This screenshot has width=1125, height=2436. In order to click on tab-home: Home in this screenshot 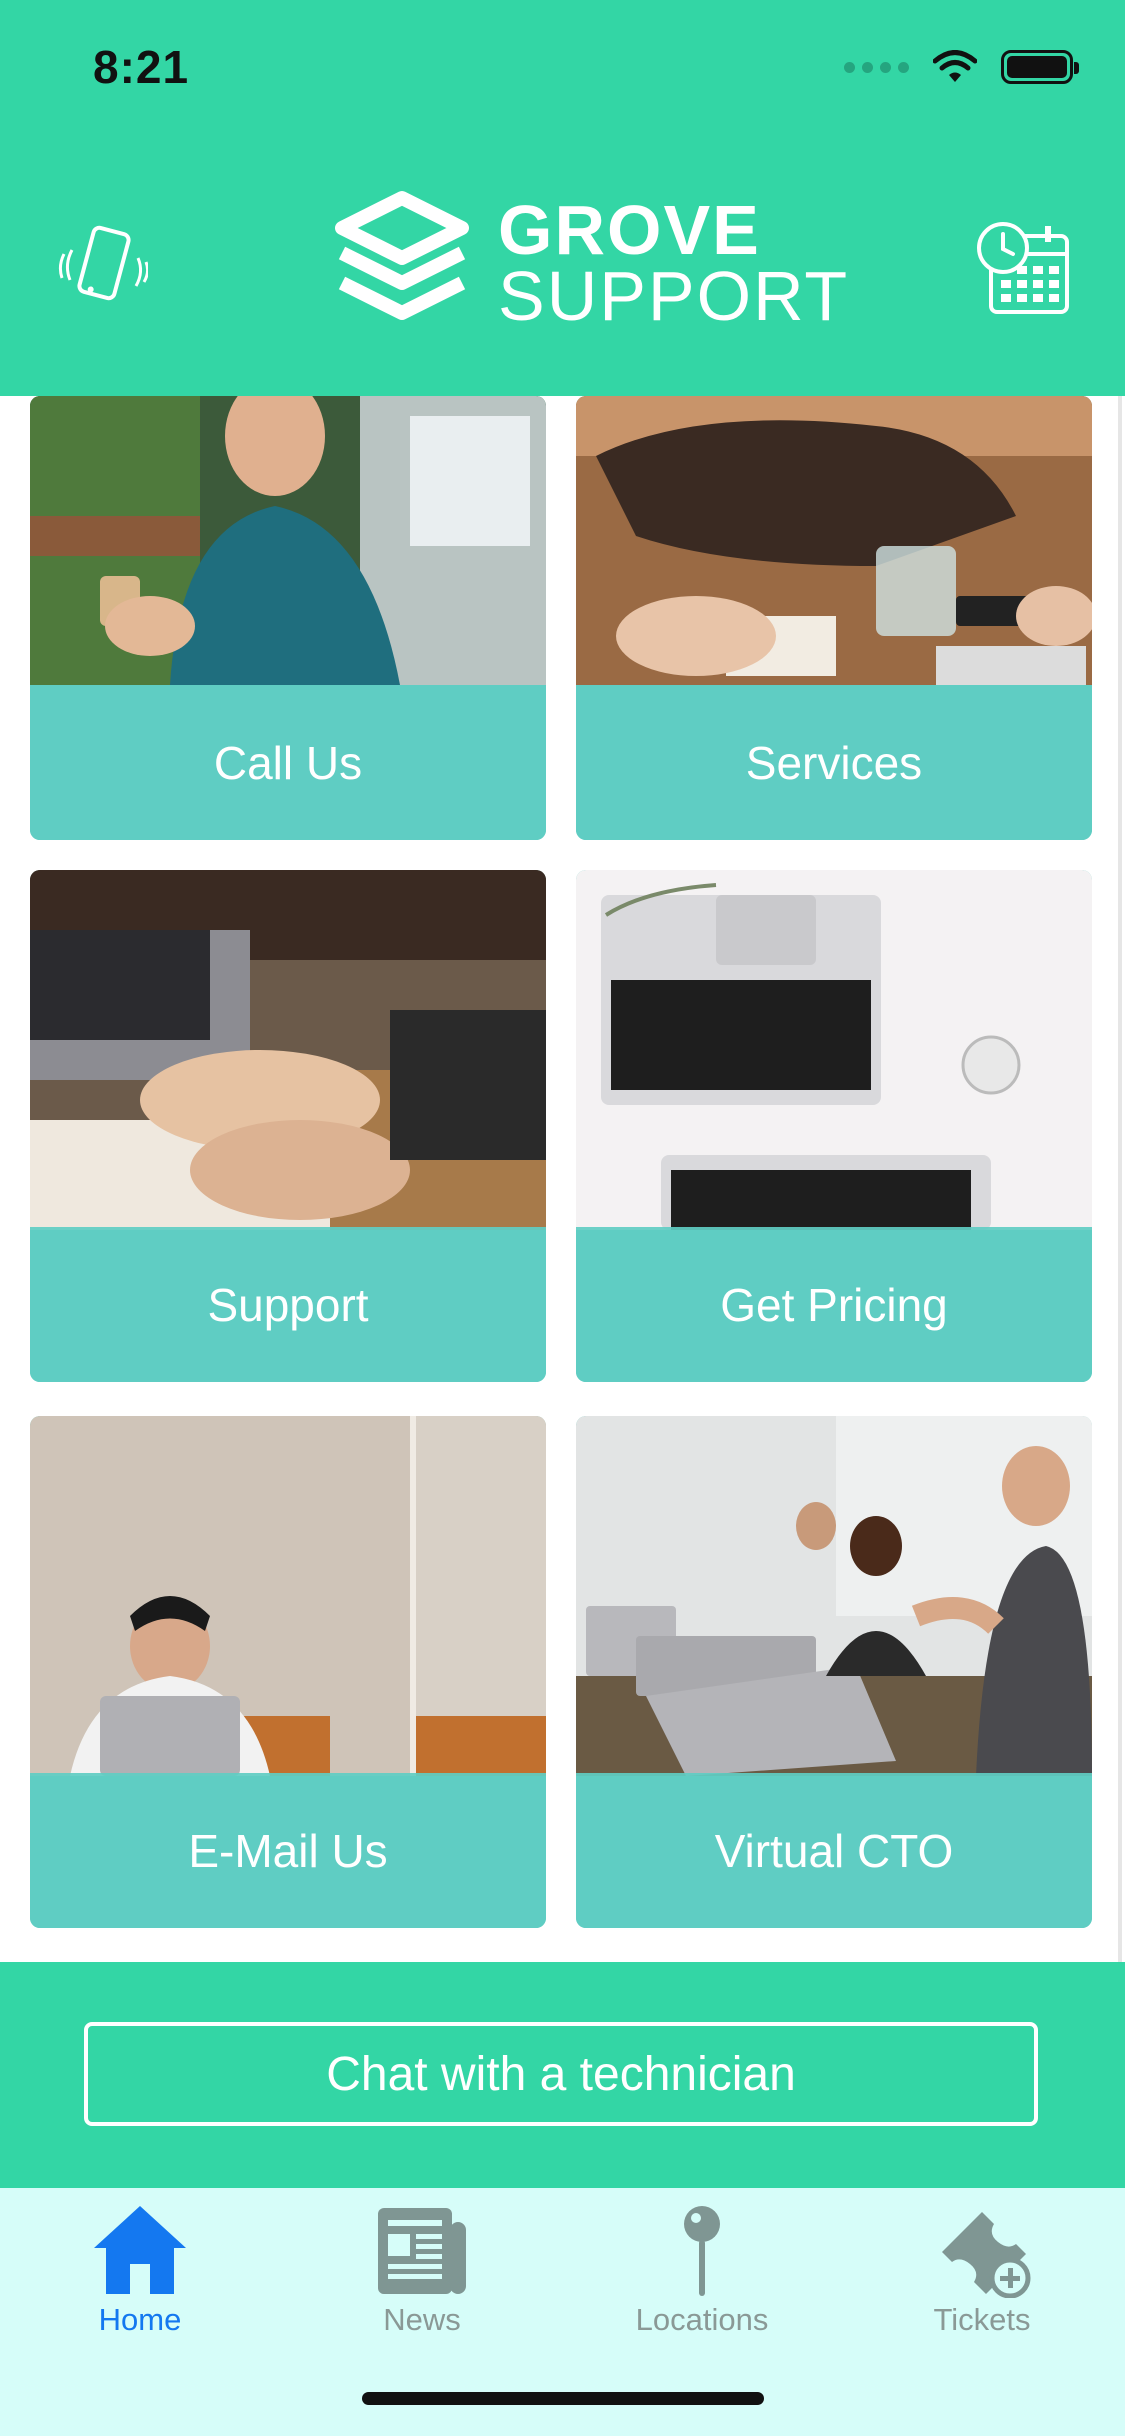, I will do `click(140, 2270)`.